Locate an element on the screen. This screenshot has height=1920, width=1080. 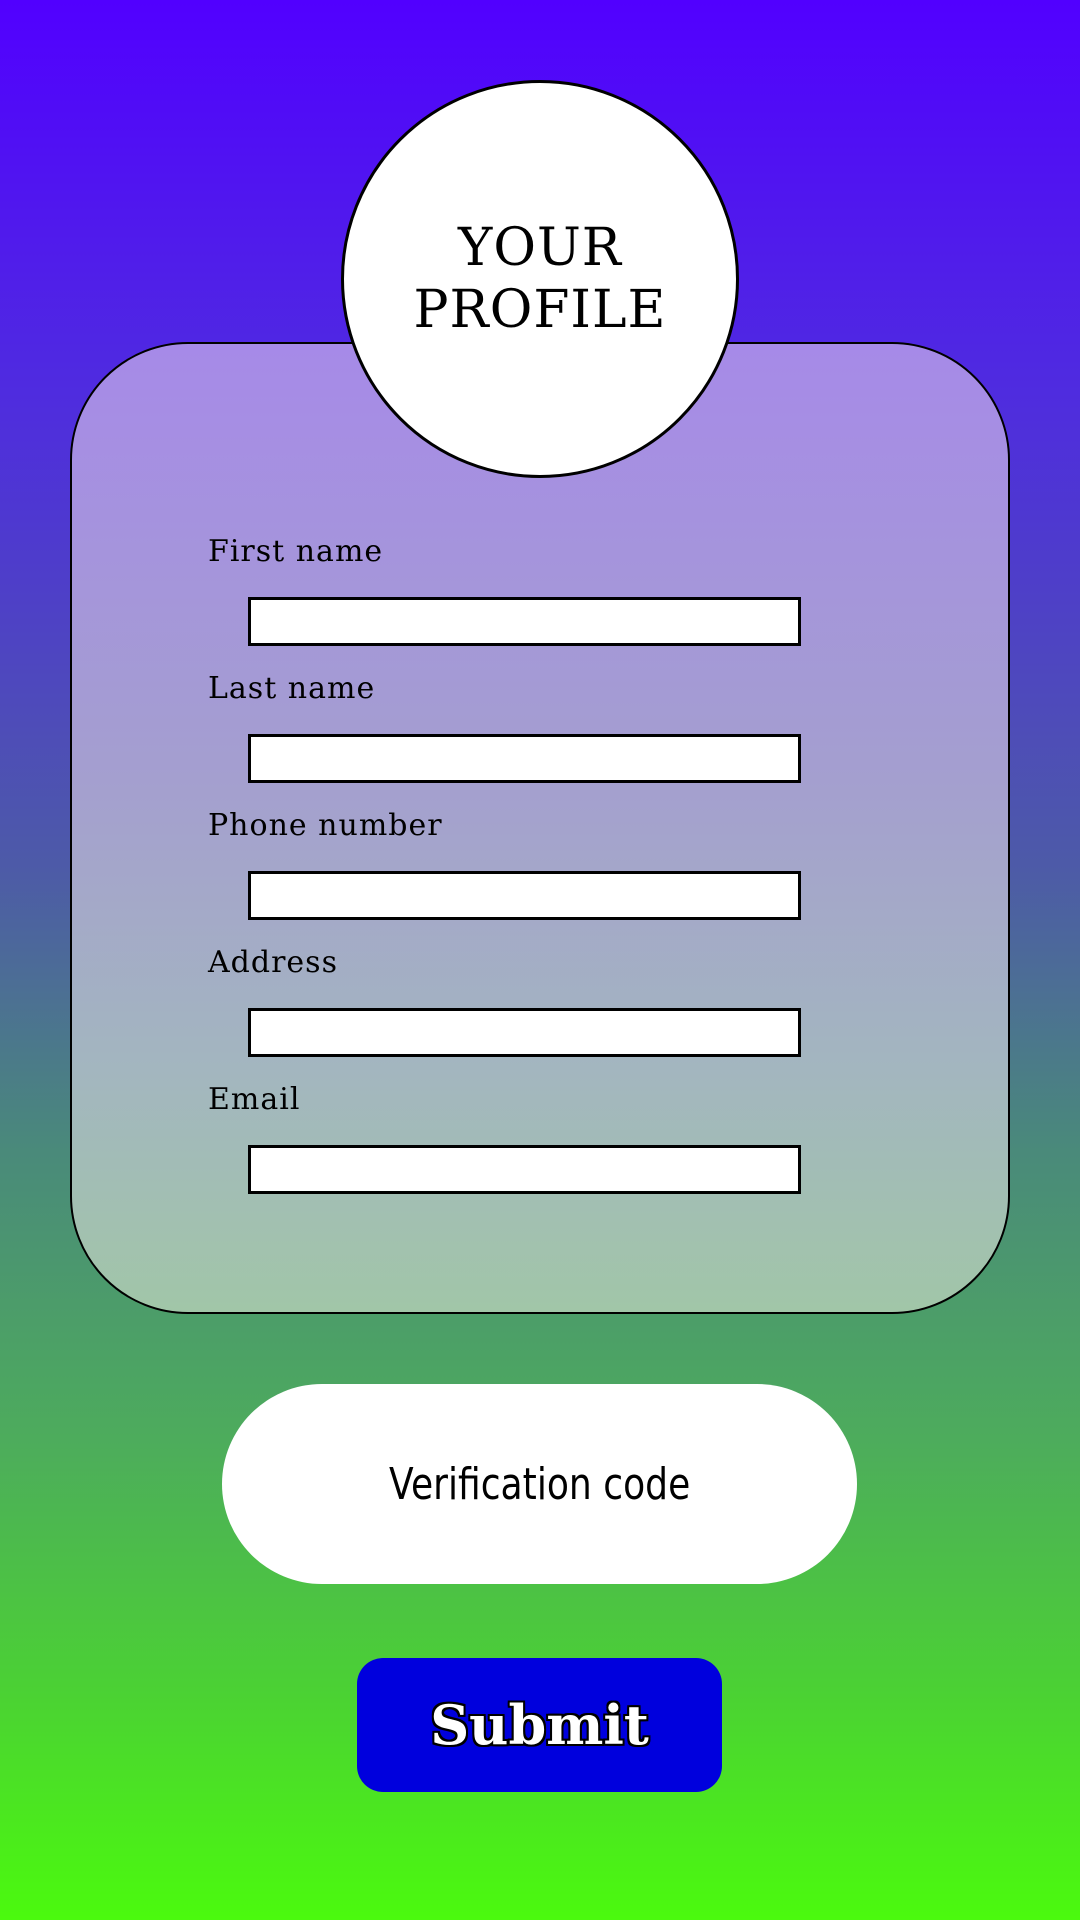
first-name-label: First name is located at coordinates (296, 551).